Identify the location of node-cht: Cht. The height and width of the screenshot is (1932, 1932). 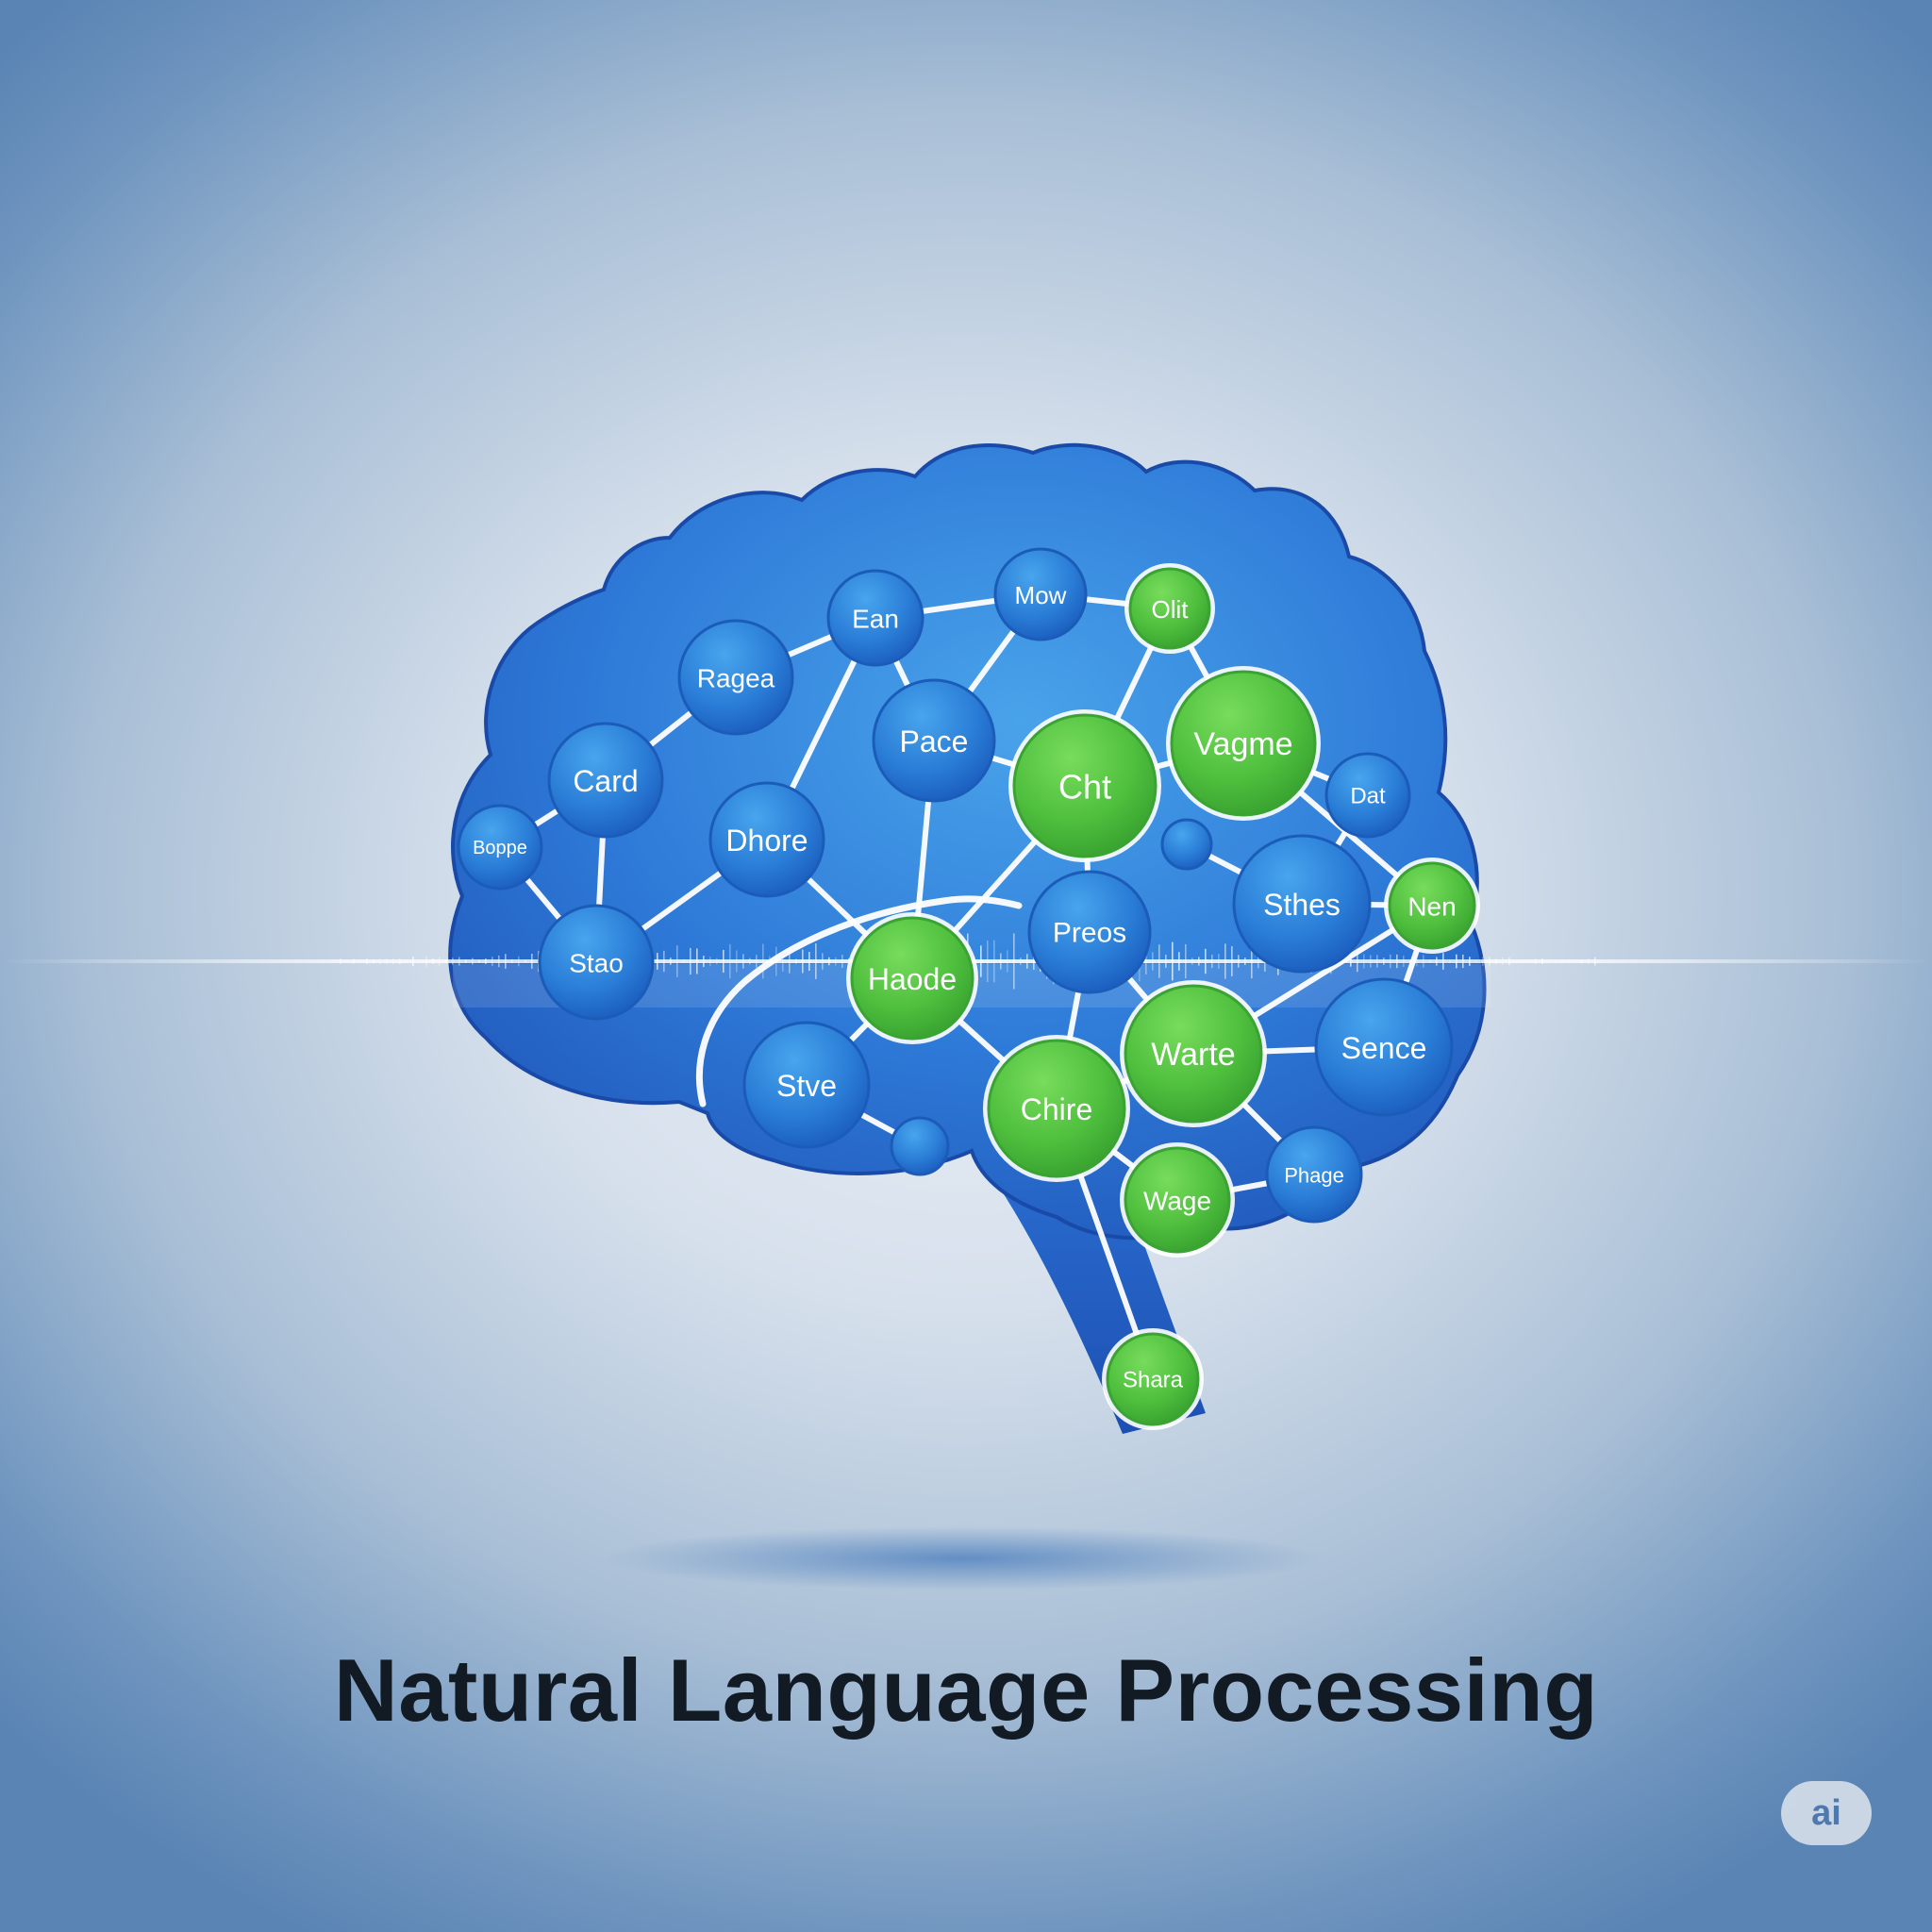
(1084, 785).